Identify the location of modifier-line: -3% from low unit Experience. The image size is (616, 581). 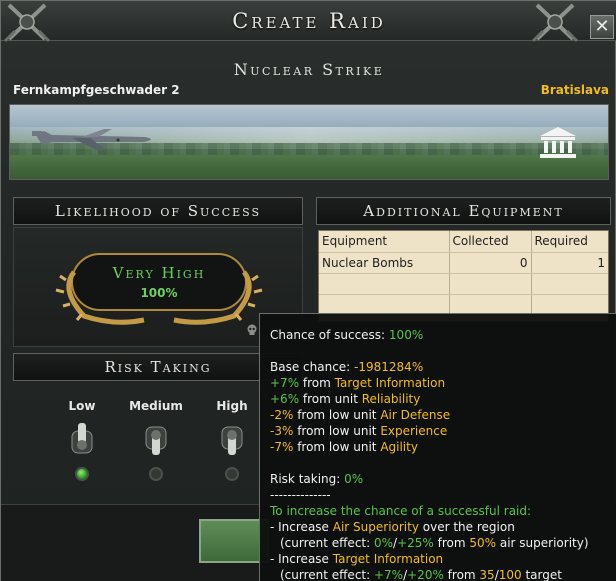
(443, 431).